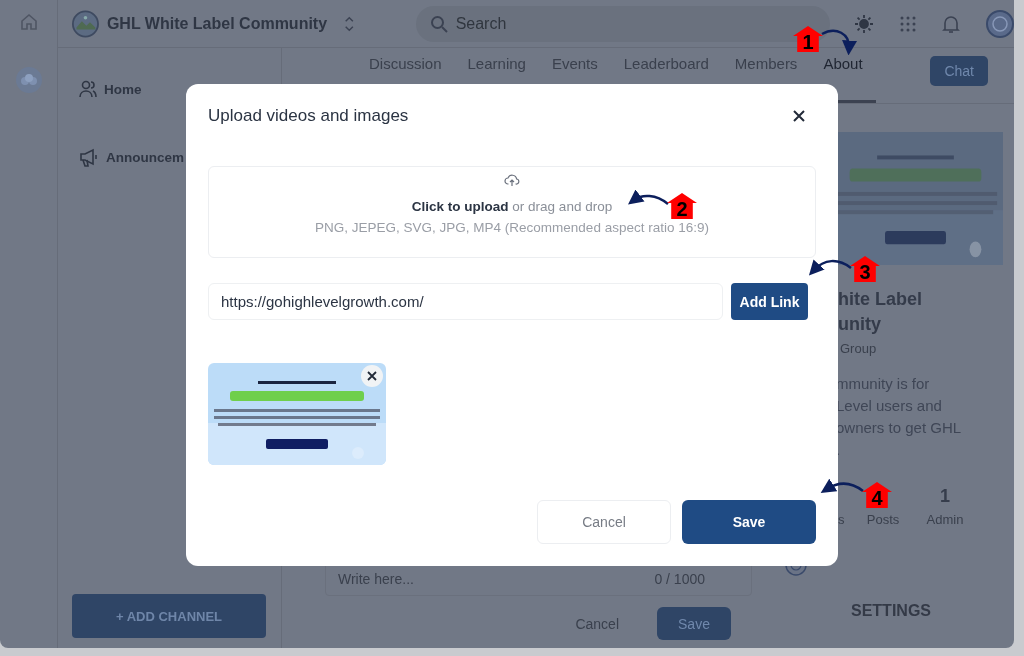  I want to click on settings-tab: SETTINGS, so click(891, 611).